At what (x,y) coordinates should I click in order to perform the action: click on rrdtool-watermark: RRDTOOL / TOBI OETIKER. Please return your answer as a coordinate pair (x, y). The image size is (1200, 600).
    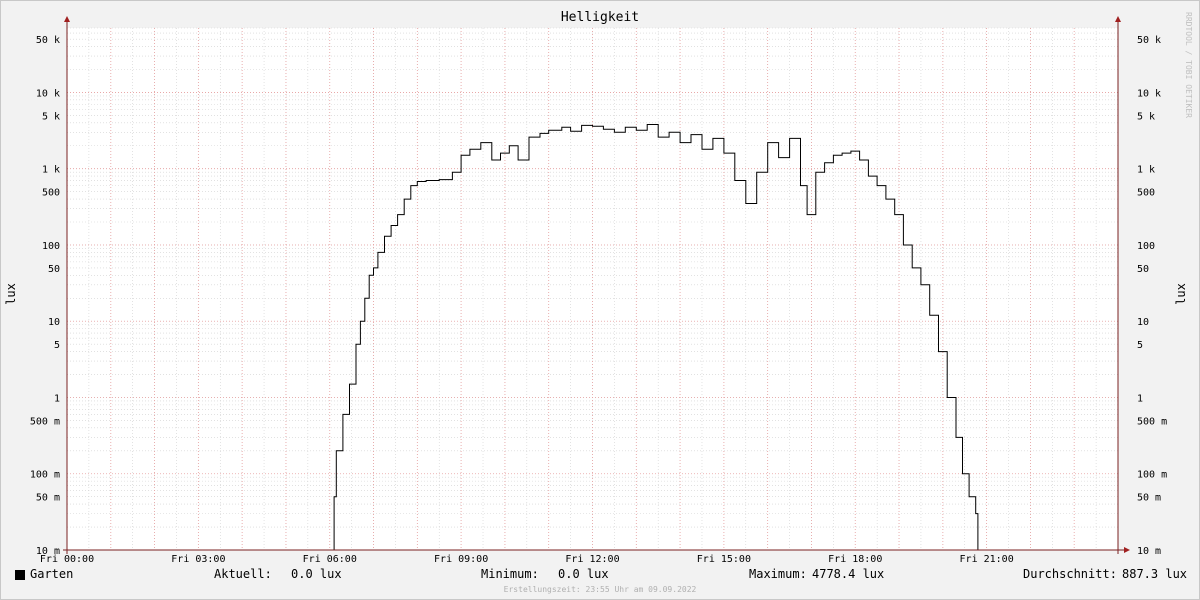
    Looking at the image, I should click on (1188, 65).